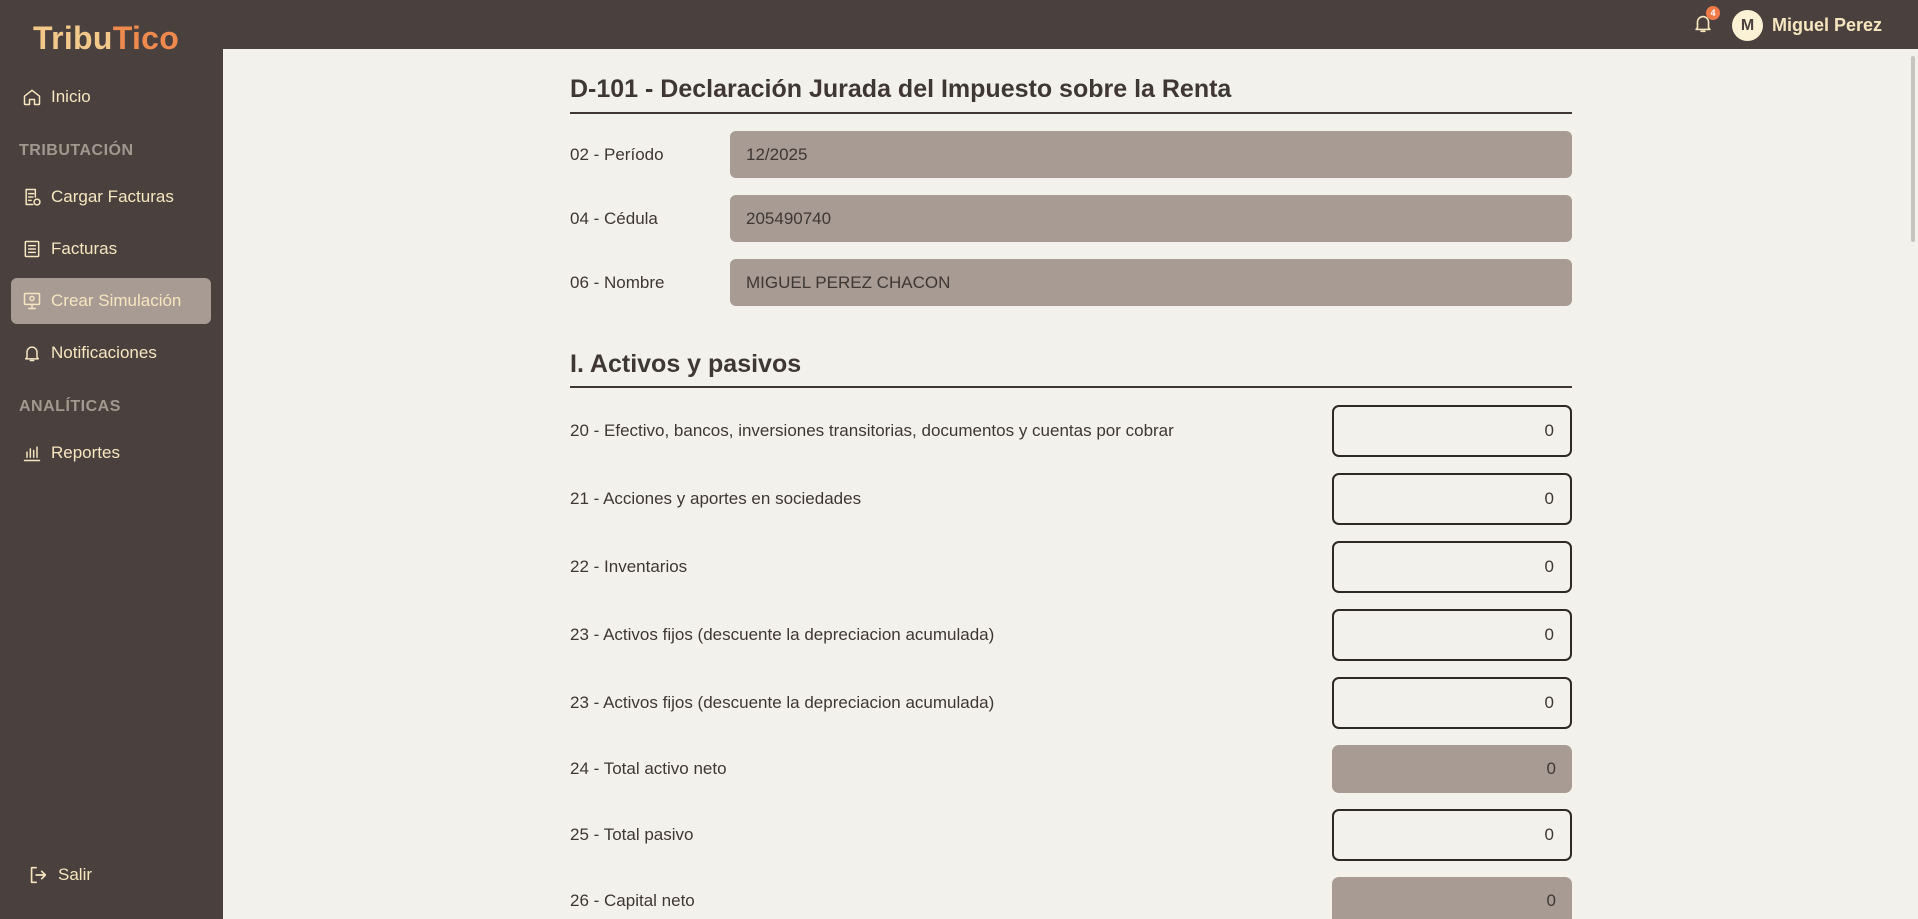  What do you see at coordinates (70, 406) in the screenshot?
I see `section-label-analiticas: ANALÍTICAS` at bounding box center [70, 406].